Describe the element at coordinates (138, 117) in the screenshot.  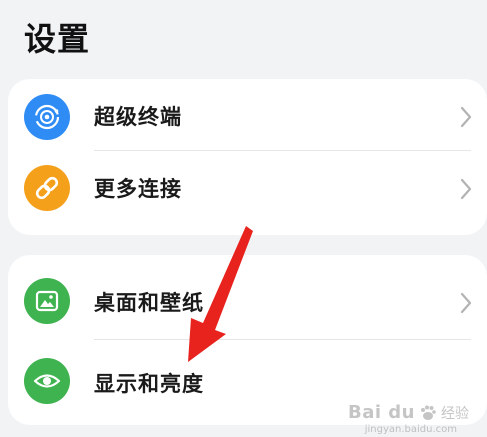
I see `settings-item-label: 超级终端` at that location.